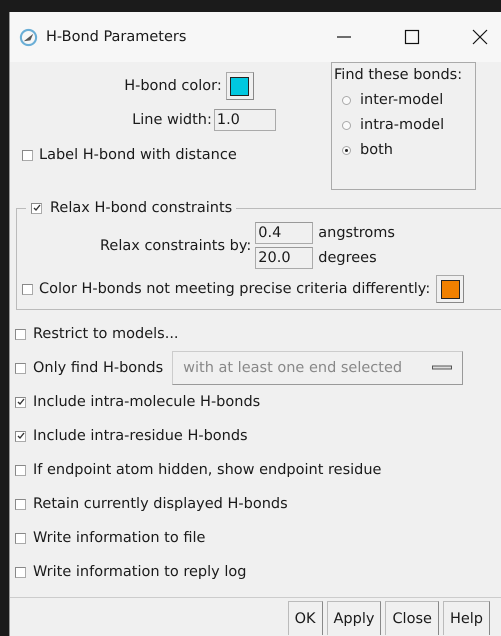  Describe the element at coordinates (402, 100) in the screenshot. I see `radio-label: inter-model` at that location.